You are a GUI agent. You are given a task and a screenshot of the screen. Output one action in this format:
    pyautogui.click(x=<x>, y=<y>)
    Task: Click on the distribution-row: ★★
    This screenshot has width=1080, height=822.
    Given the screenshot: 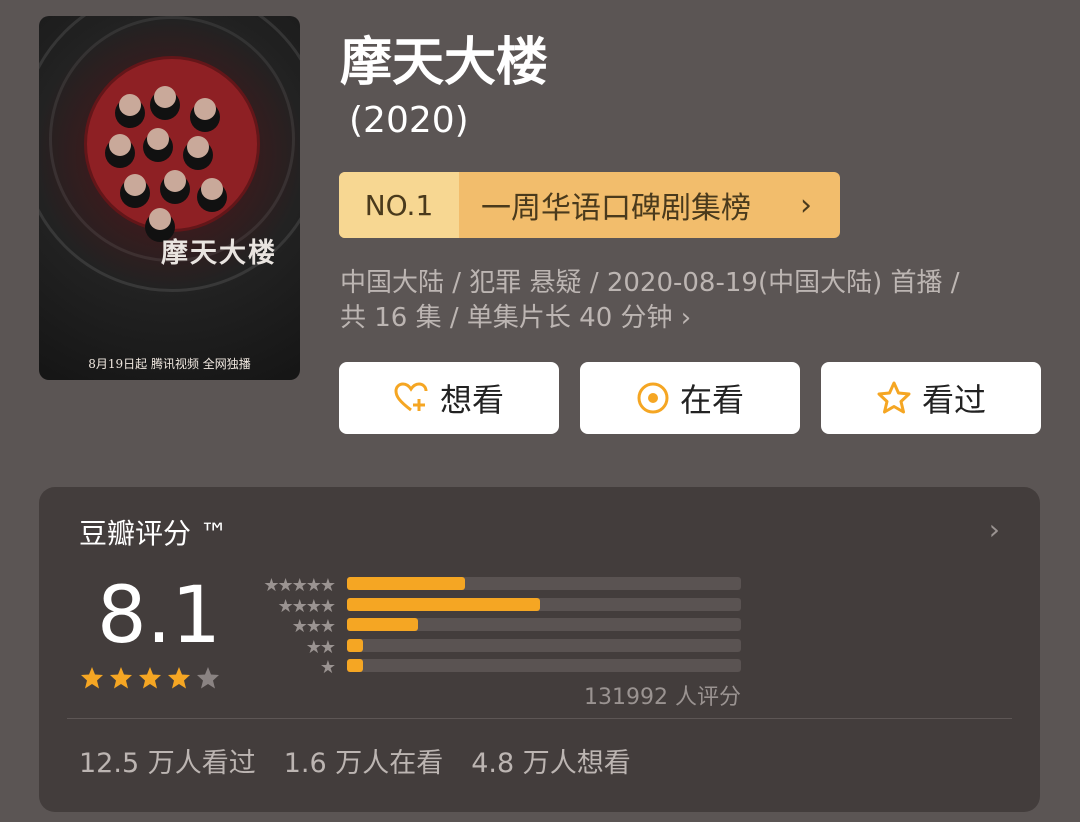 What is the action you would take?
    pyautogui.click(x=490, y=647)
    